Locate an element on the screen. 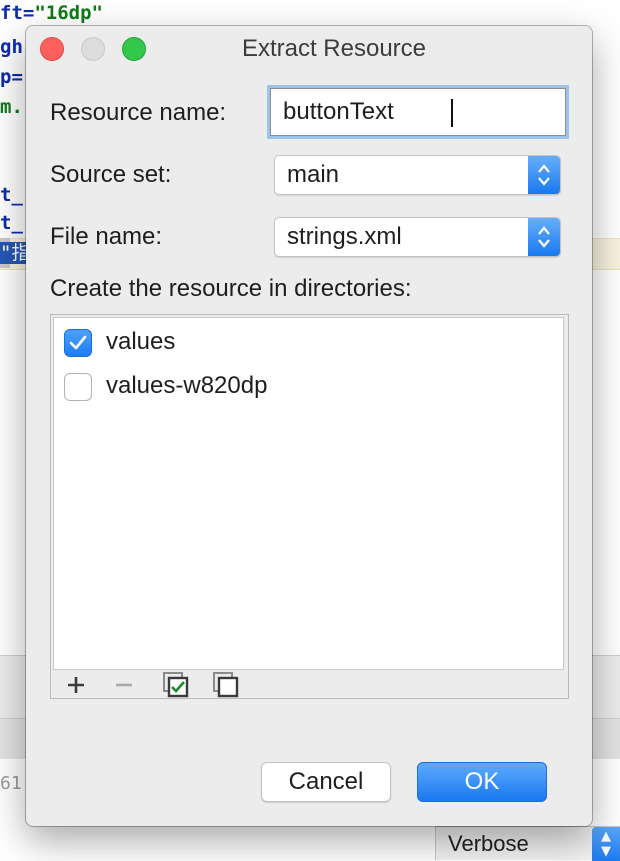 Image resolution: width=620 pixels, height=861 pixels. code-line-1: ft="16dp" is located at coordinates (51, 13).